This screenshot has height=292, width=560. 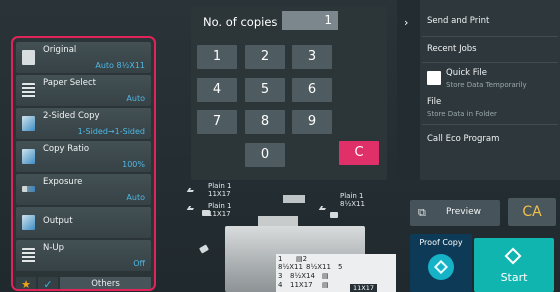 What do you see at coordinates (434, 102) in the screenshot?
I see `menu-file: File` at bounding box center [434, 102].